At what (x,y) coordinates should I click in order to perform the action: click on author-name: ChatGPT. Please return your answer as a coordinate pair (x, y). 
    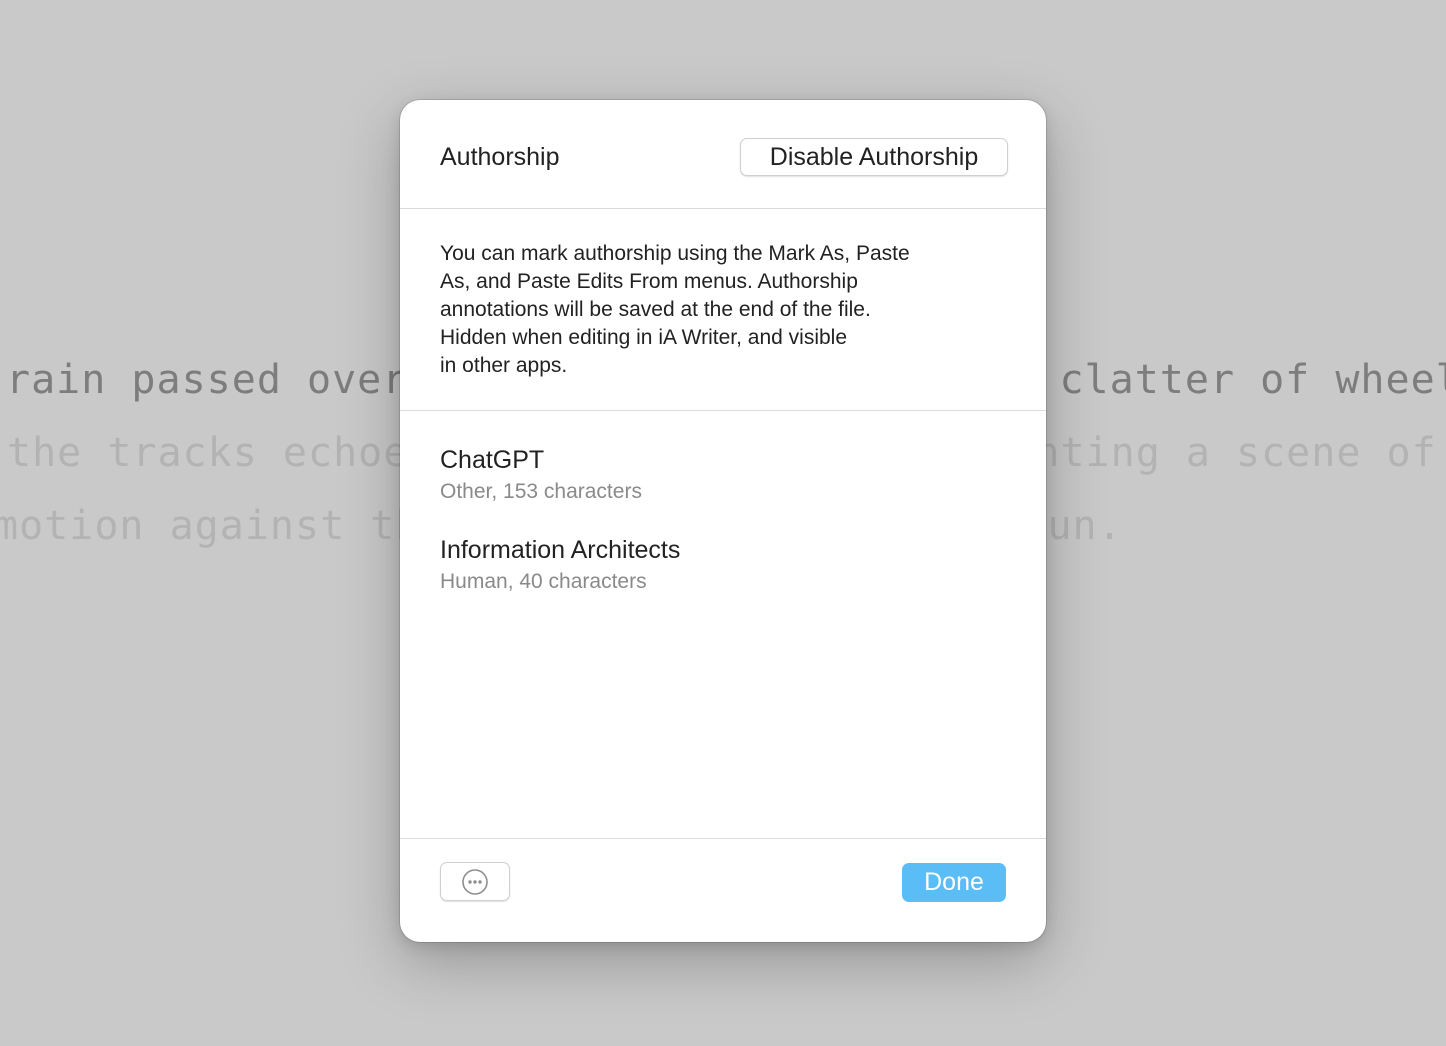
    Looking at the image, I should click on (492, 460).